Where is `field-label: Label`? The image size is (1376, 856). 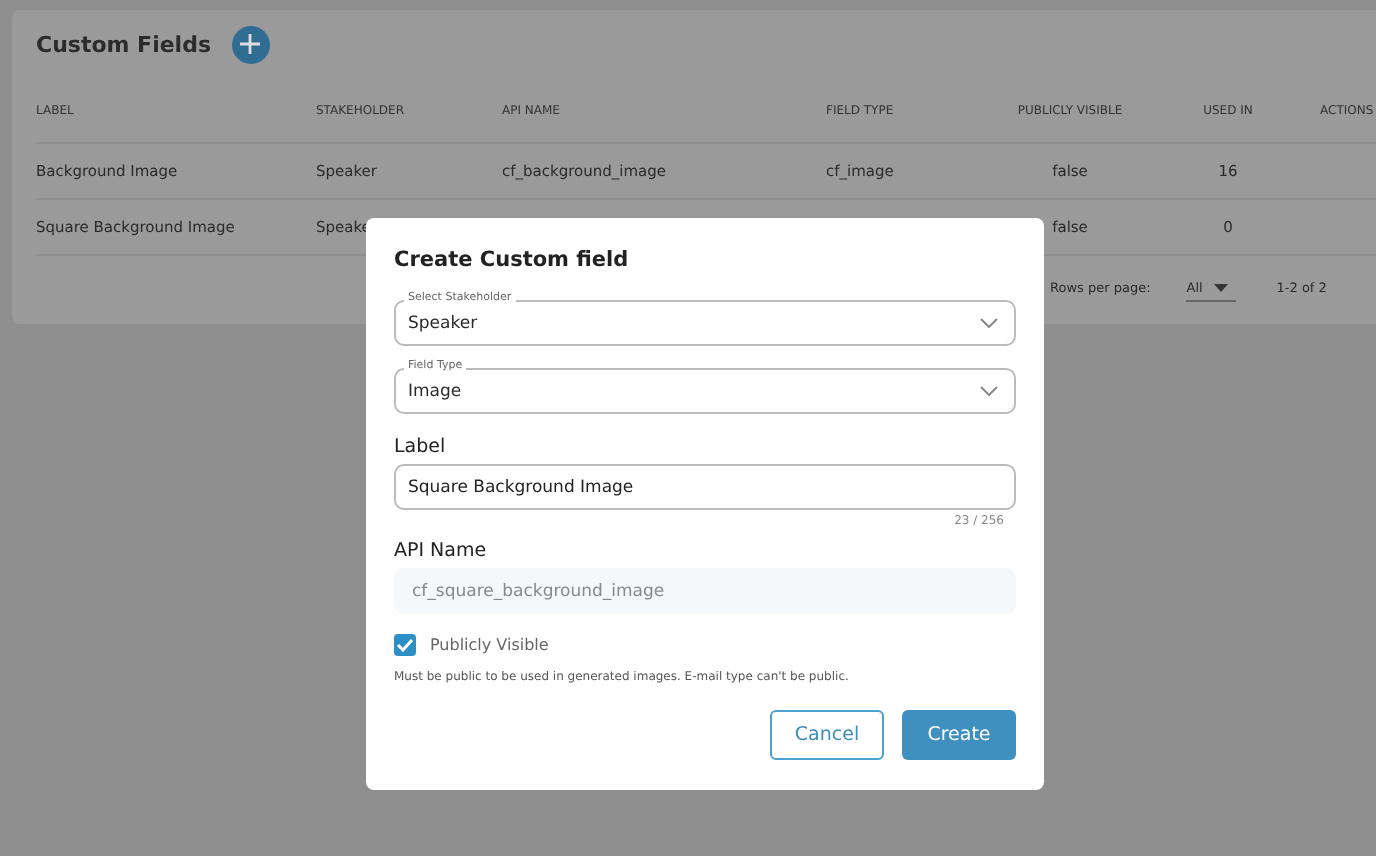 field-label: Label is located at coordinates (421, 447).